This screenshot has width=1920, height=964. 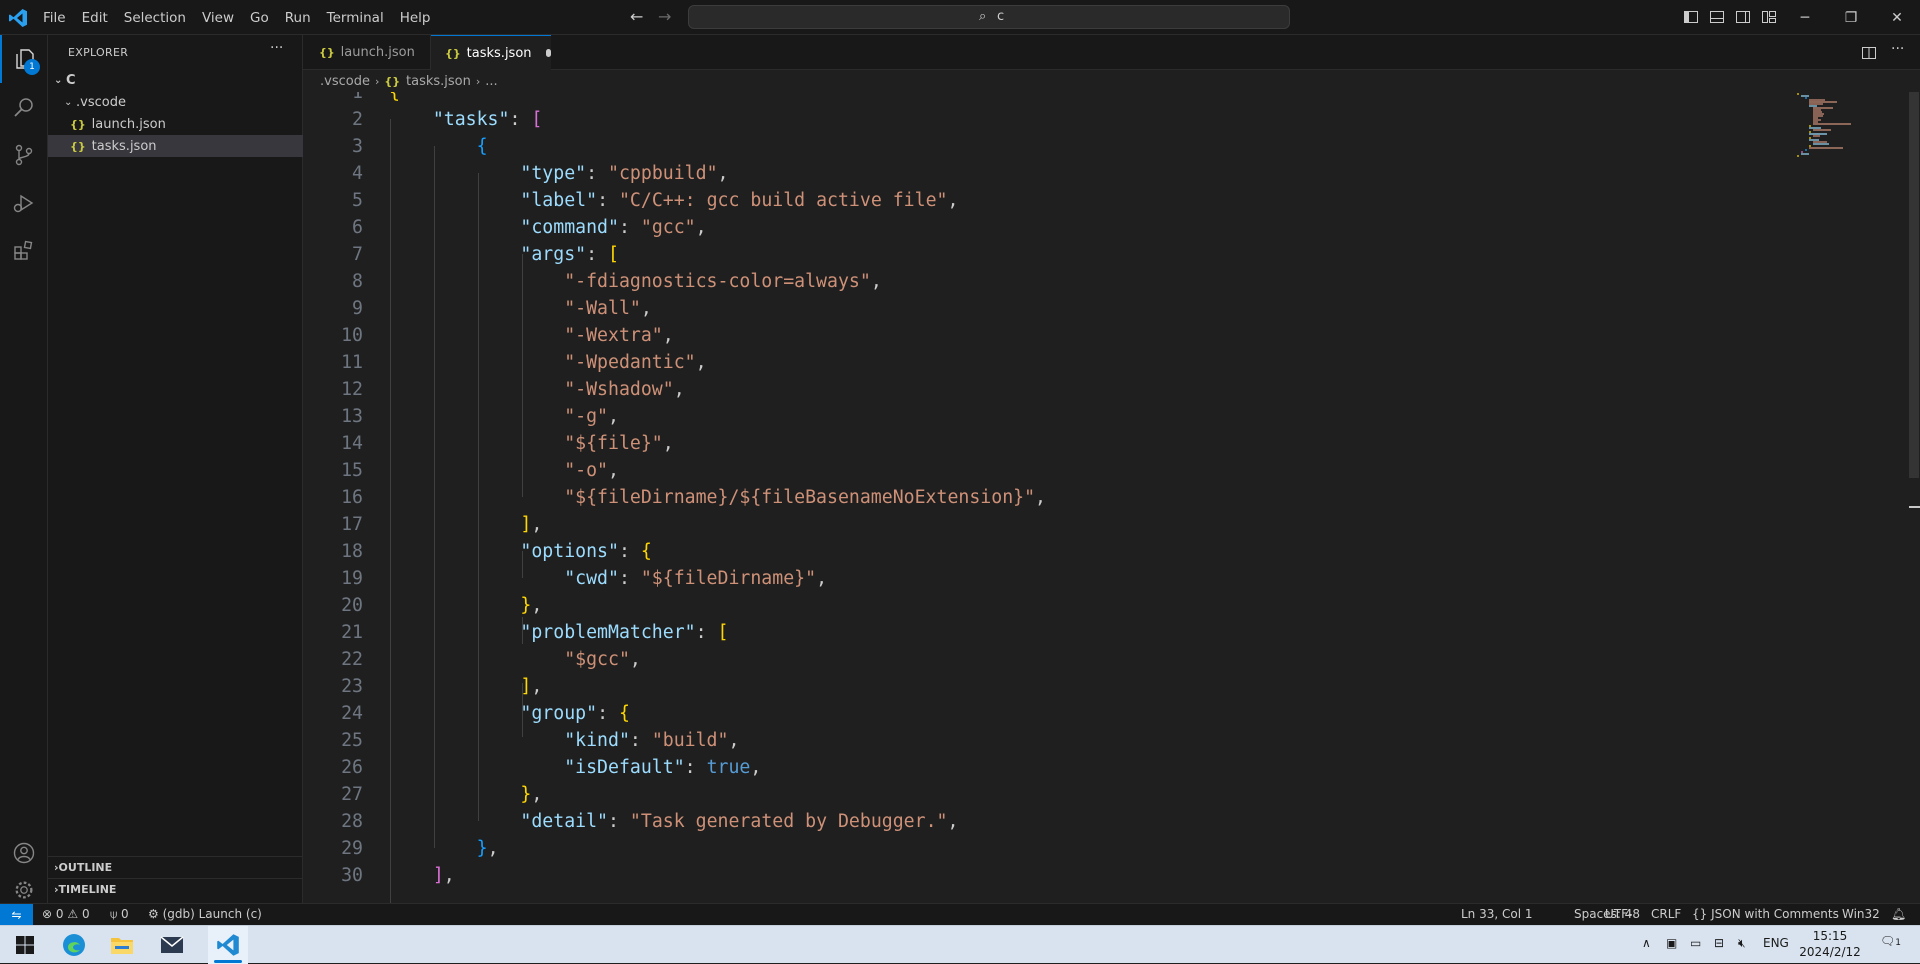 What do you see at coordinates (178, 80) in the screenshot?
I see `tree-root: ⌄ C` at bounding box center [178, 80].